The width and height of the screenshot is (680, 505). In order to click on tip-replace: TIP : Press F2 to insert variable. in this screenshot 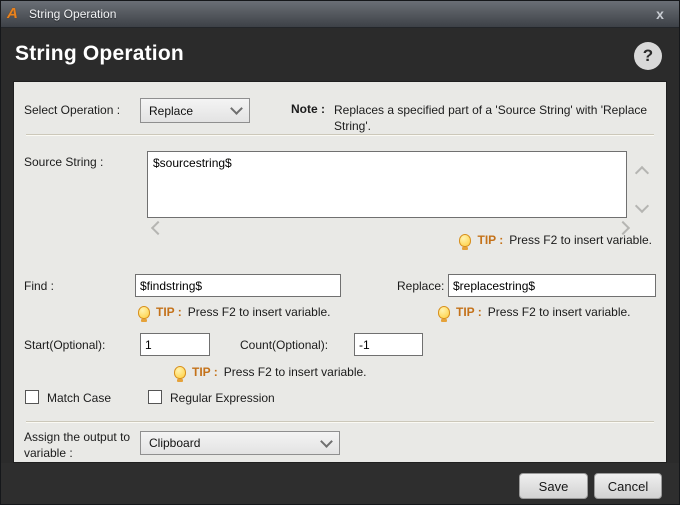, I will do `click(534, 313)`.